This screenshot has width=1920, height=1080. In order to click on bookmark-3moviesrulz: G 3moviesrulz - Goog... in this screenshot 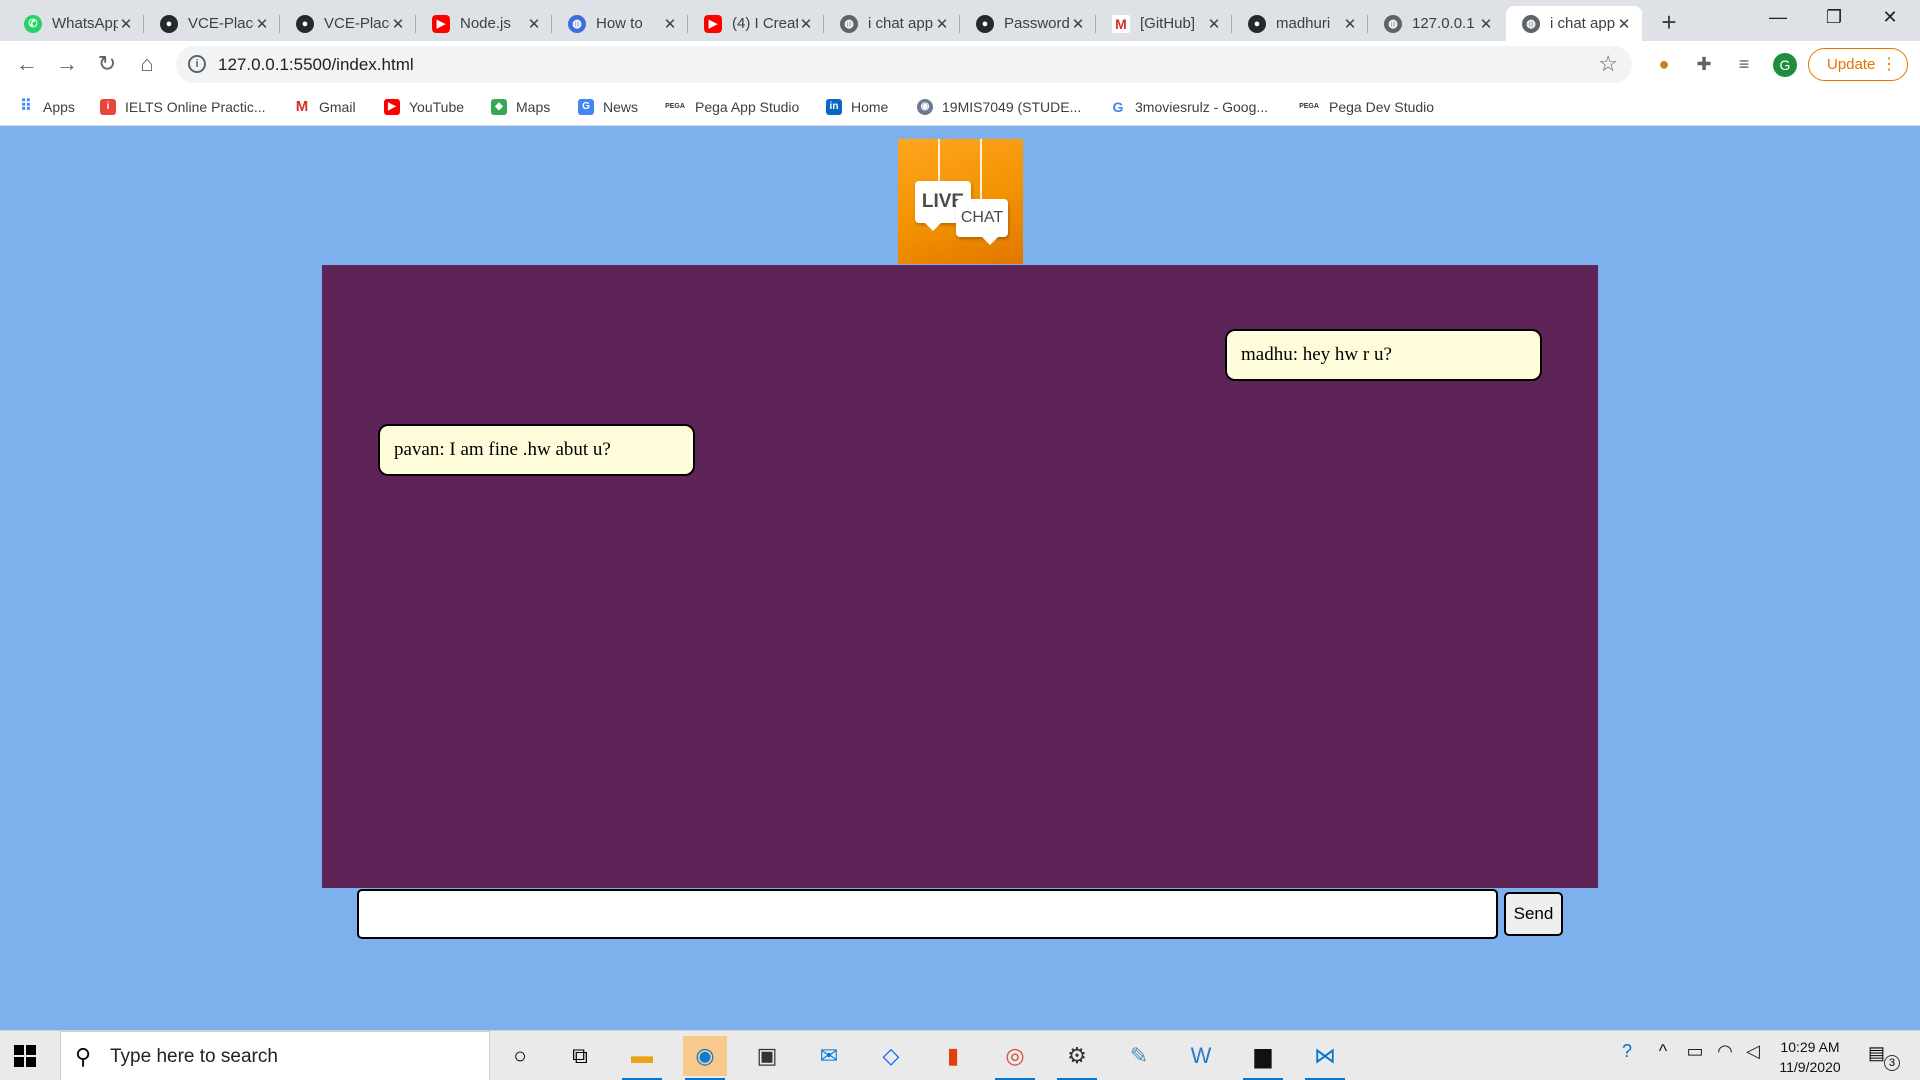, I will do `click(1189, 107)`.